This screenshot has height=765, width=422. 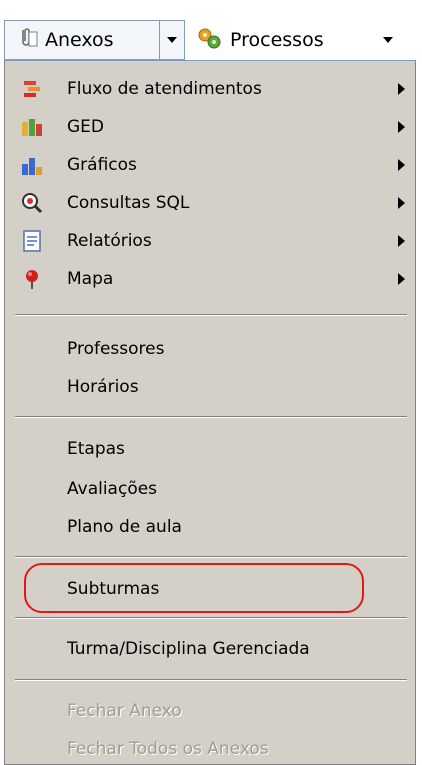 What do you see at coordinates (210, 127) in the screenshot?
I see `menu-item-ged: GED` at bounding box center [210, 127].